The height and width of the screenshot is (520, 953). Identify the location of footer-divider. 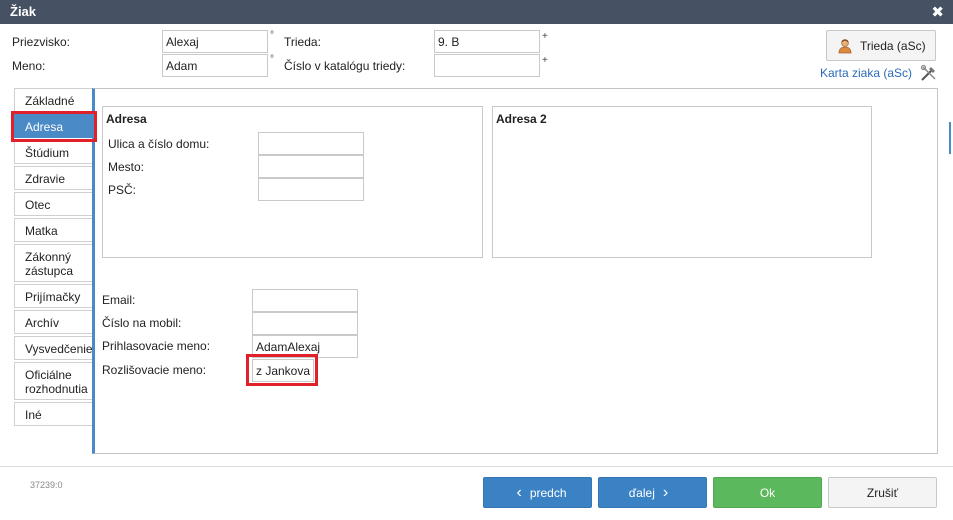
(476, 466).